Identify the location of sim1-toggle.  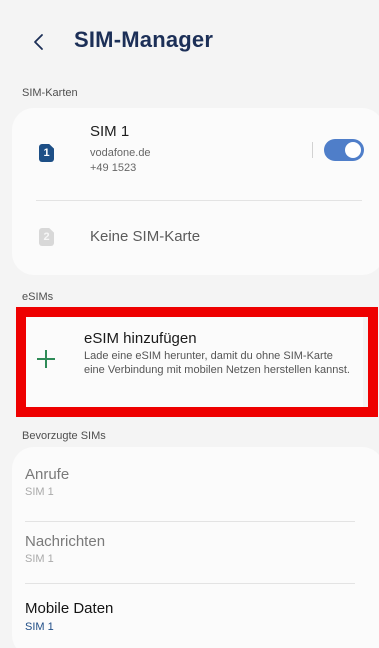
(344, 150).